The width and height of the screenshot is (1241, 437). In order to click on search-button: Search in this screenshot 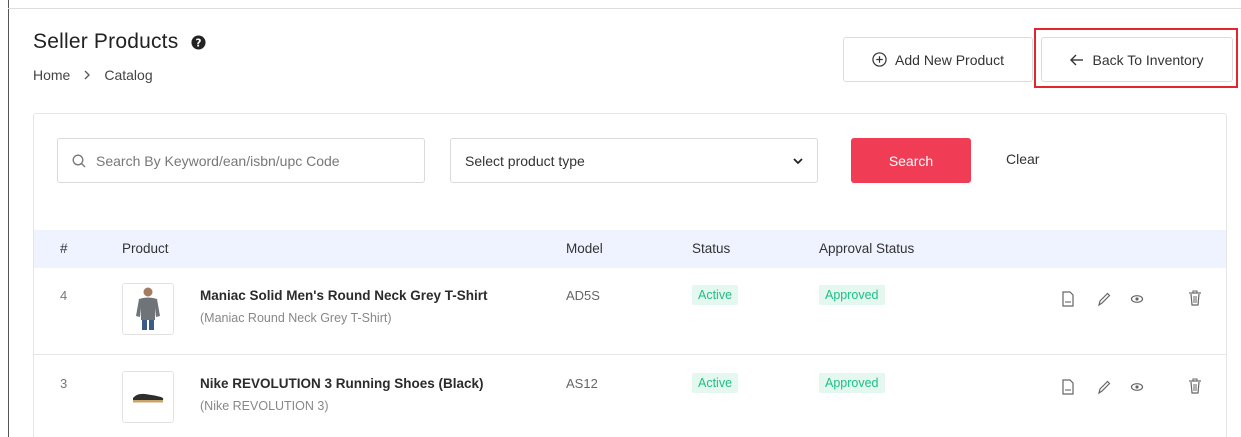, I will do `click(911, 160)`.